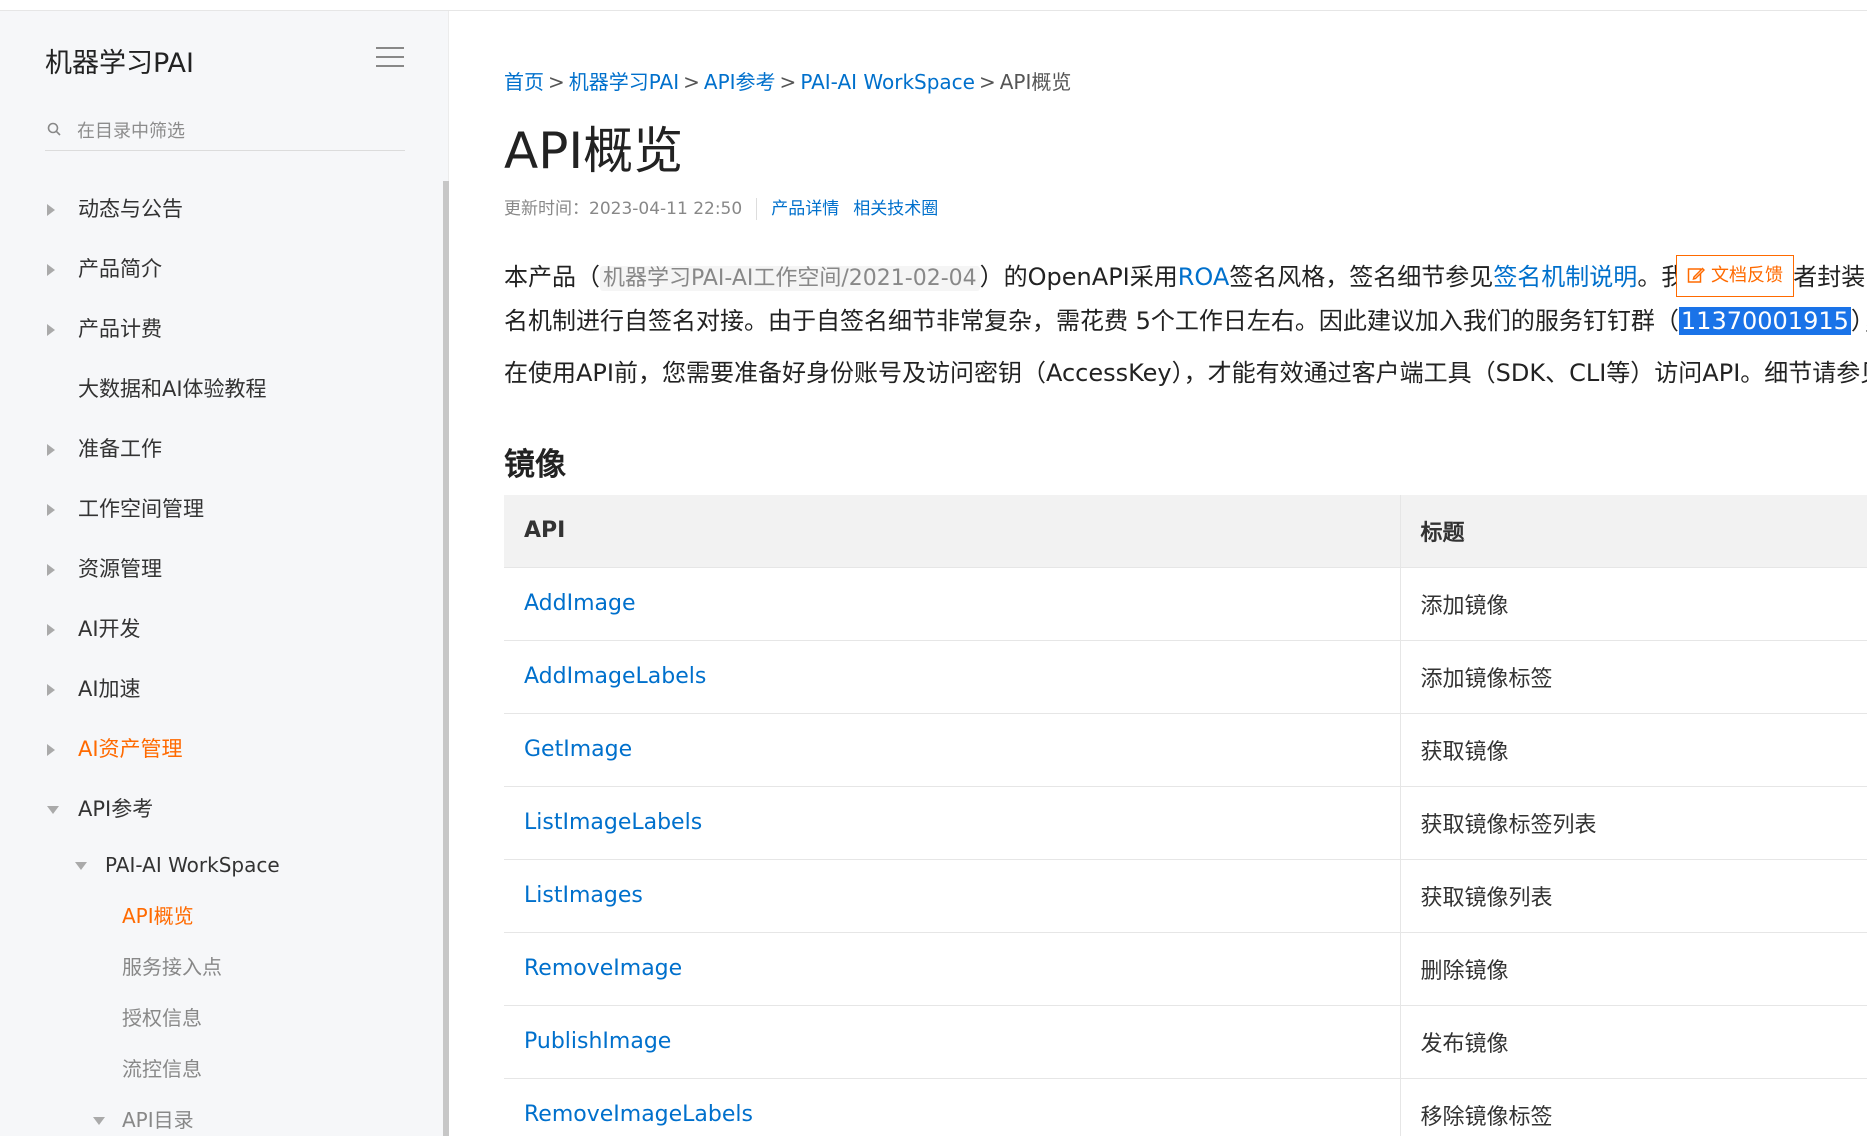 This screenshot has width=1867, height=1136. Describe the element at coordinates (597, 1041) in the screenshot. I see `api-link: PublishImage` at that location.